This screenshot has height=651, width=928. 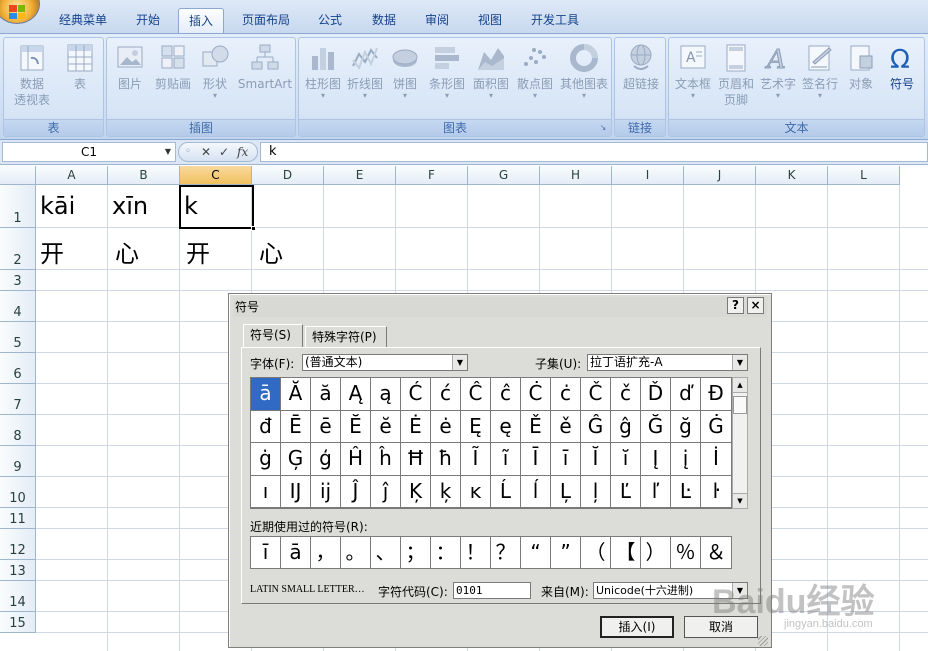 What do you see at coordinates (32, 74) in the screenshot?
I see `pivot-table-button: 数据 透视表` at bounding box center [32, 74].